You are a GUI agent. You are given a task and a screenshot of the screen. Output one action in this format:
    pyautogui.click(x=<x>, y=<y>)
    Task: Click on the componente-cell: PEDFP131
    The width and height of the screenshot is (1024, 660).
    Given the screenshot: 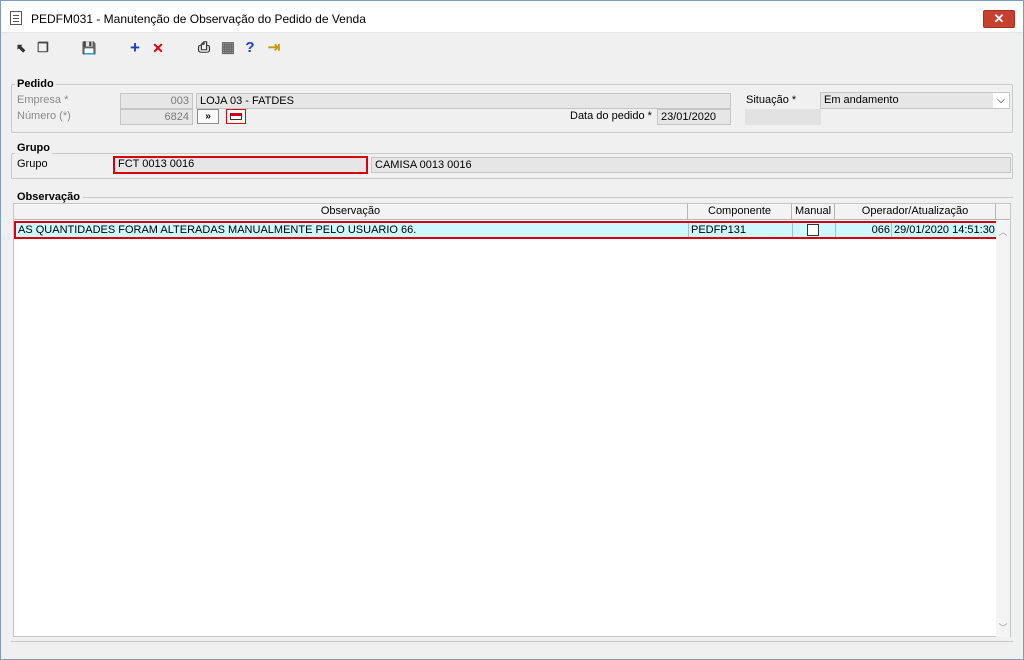 What is the action you would take?
    pyautogui.click(x=741, y=230)
    